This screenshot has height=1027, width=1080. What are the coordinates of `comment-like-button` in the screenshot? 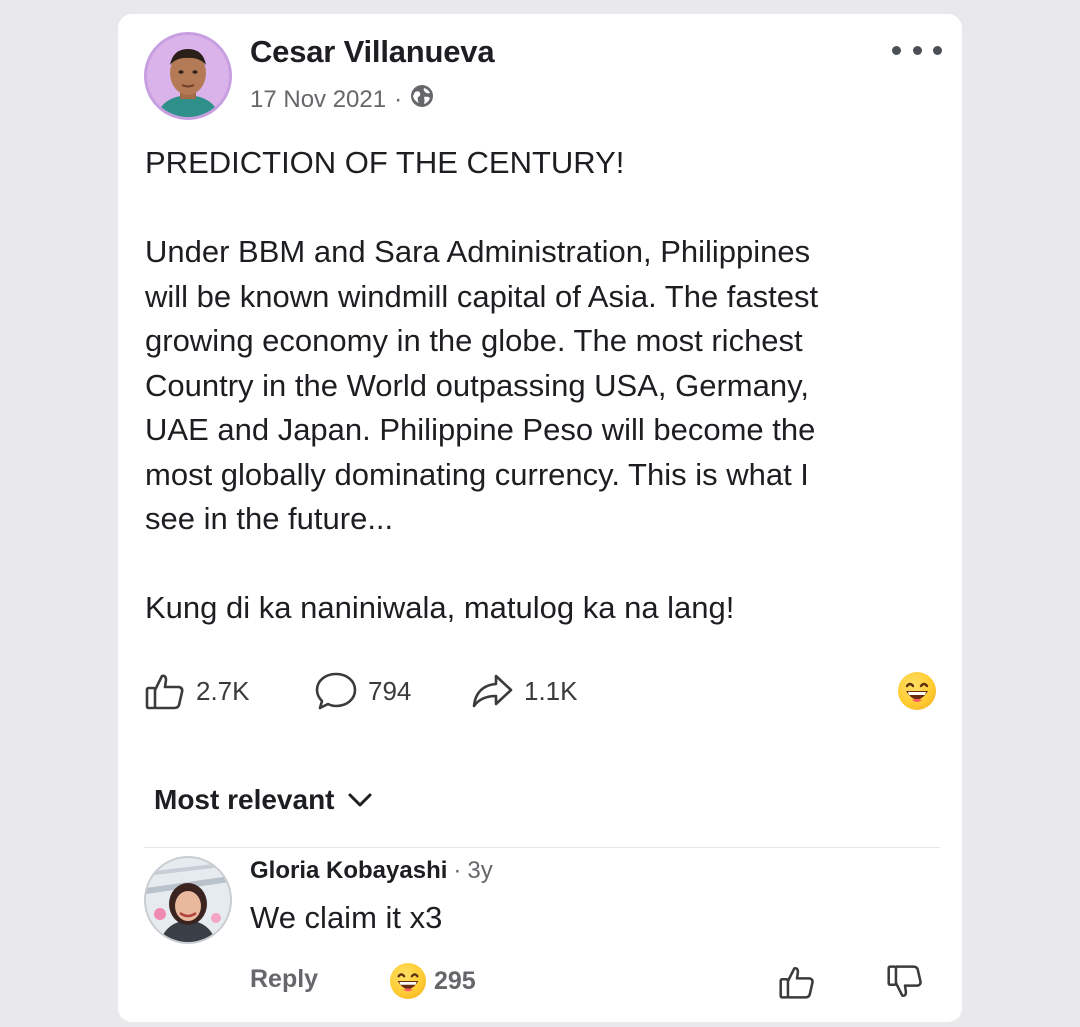 It's located at (797, 984).